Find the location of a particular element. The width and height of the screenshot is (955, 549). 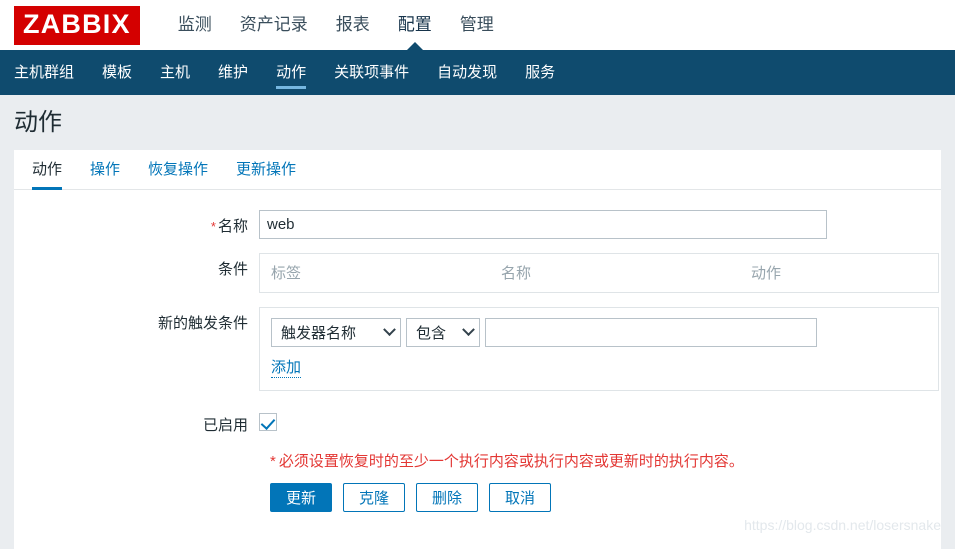

top-header: ZABBIX 监测 资产记录 报表 配置 管理 is located at coordinates (477, 25).